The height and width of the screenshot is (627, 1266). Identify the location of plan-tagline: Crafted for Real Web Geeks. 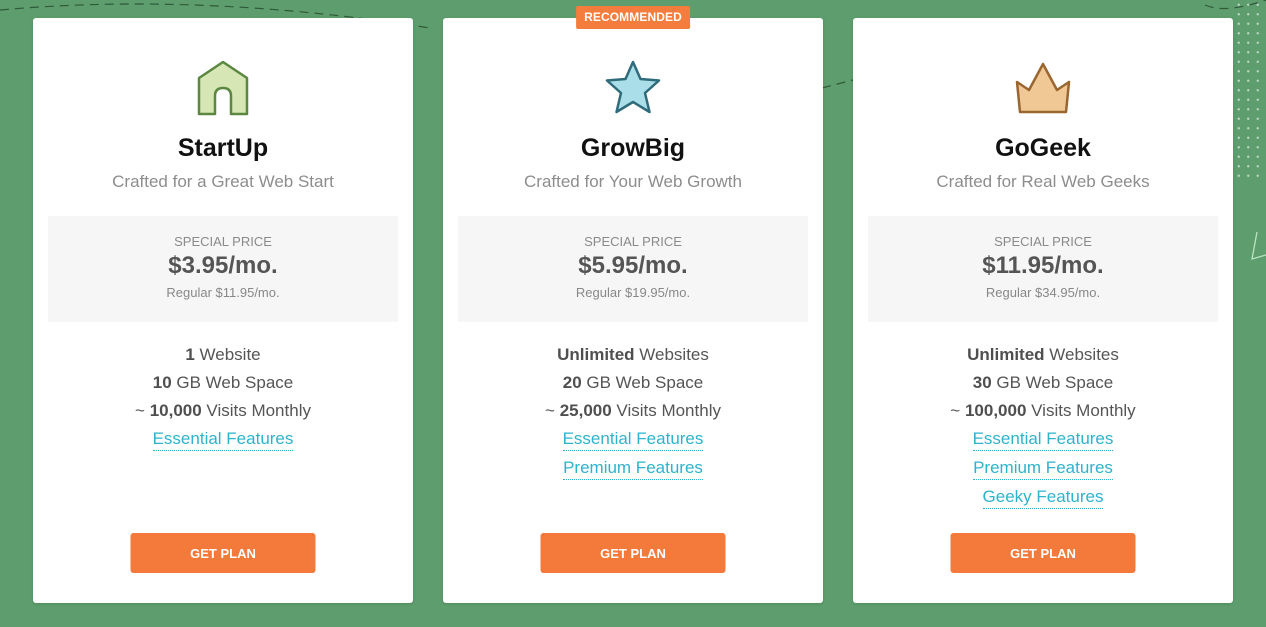
(1043, 181).